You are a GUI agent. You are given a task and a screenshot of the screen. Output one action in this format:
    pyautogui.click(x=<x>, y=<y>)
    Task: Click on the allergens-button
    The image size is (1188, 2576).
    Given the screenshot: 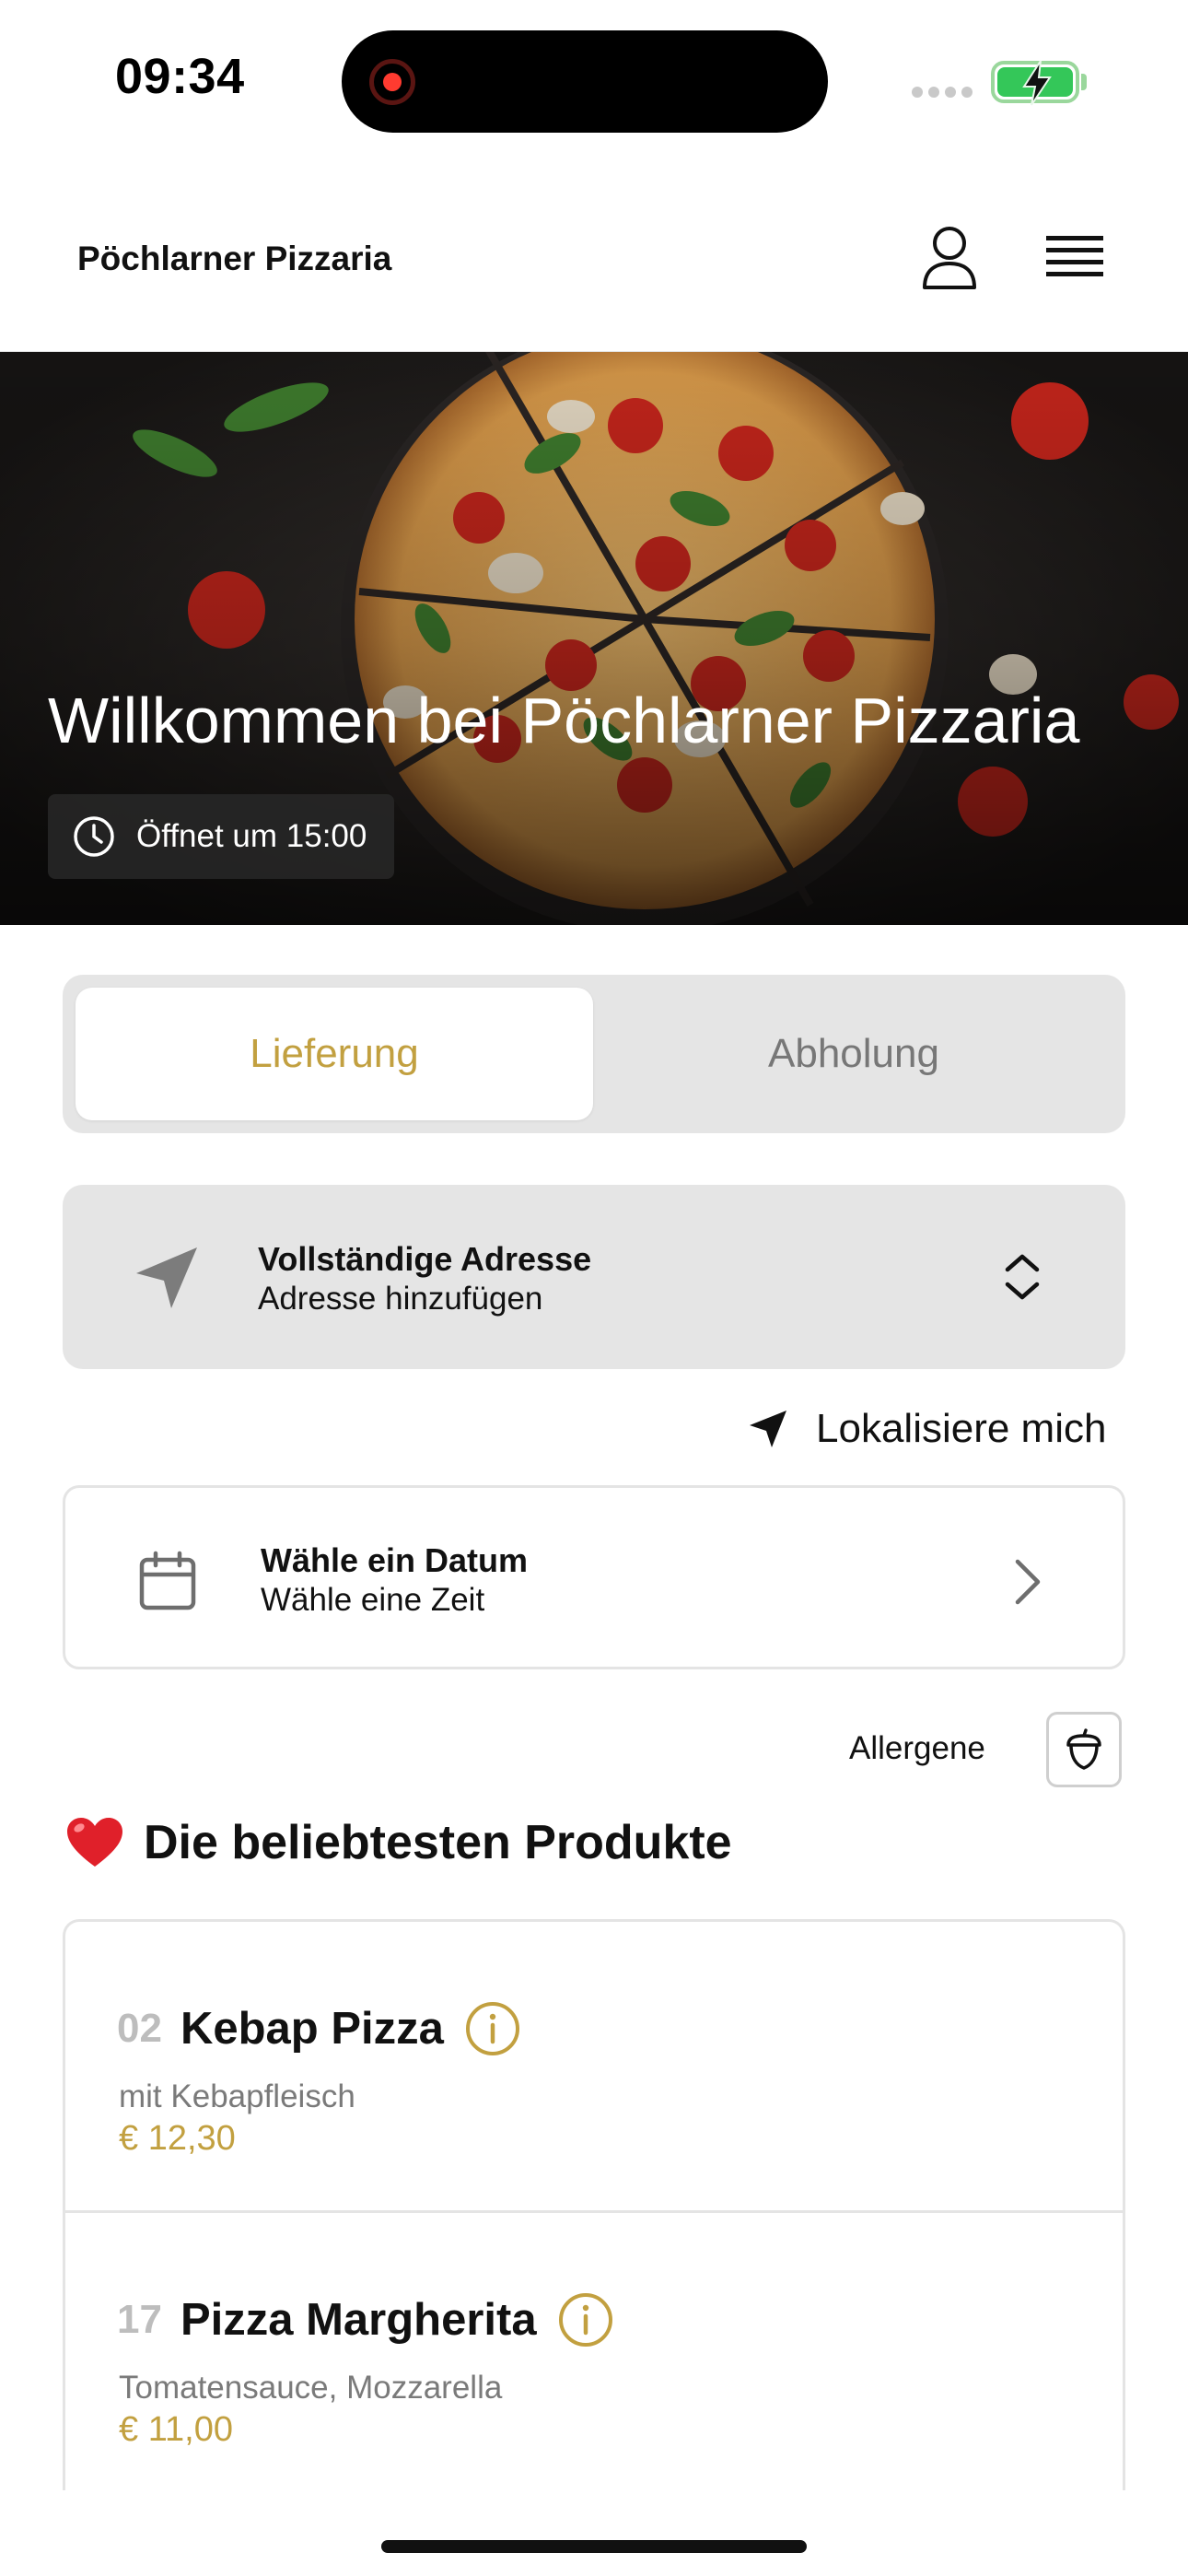 What is the action you would take?
    pyautogui.click(x=1084, y=1749)
    